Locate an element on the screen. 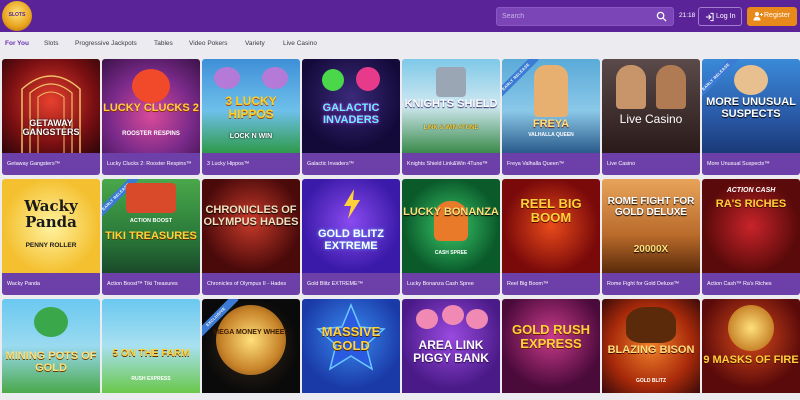  game-thumbnail: MINING POTS OF GOLD is located at coordinates (51, 346).